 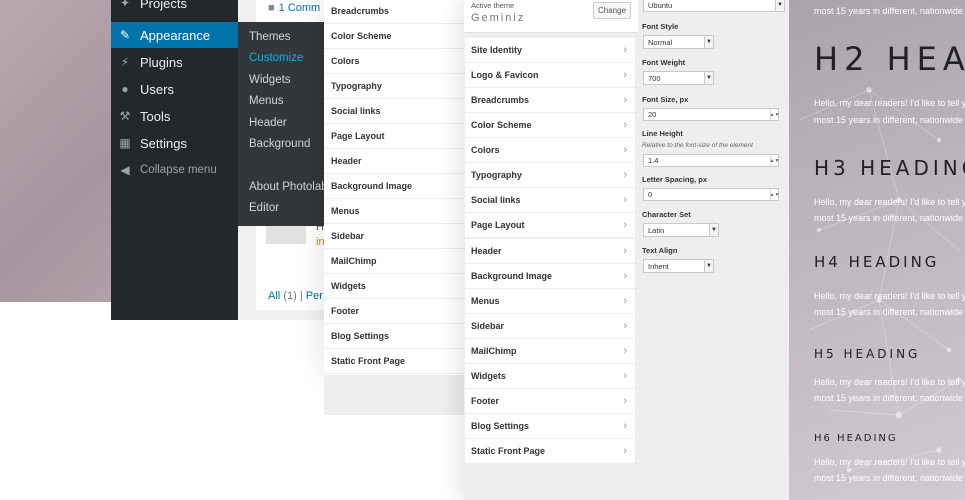 I want to click on panel-a-section-item: Color Scheme, so click(x=395, y=36).